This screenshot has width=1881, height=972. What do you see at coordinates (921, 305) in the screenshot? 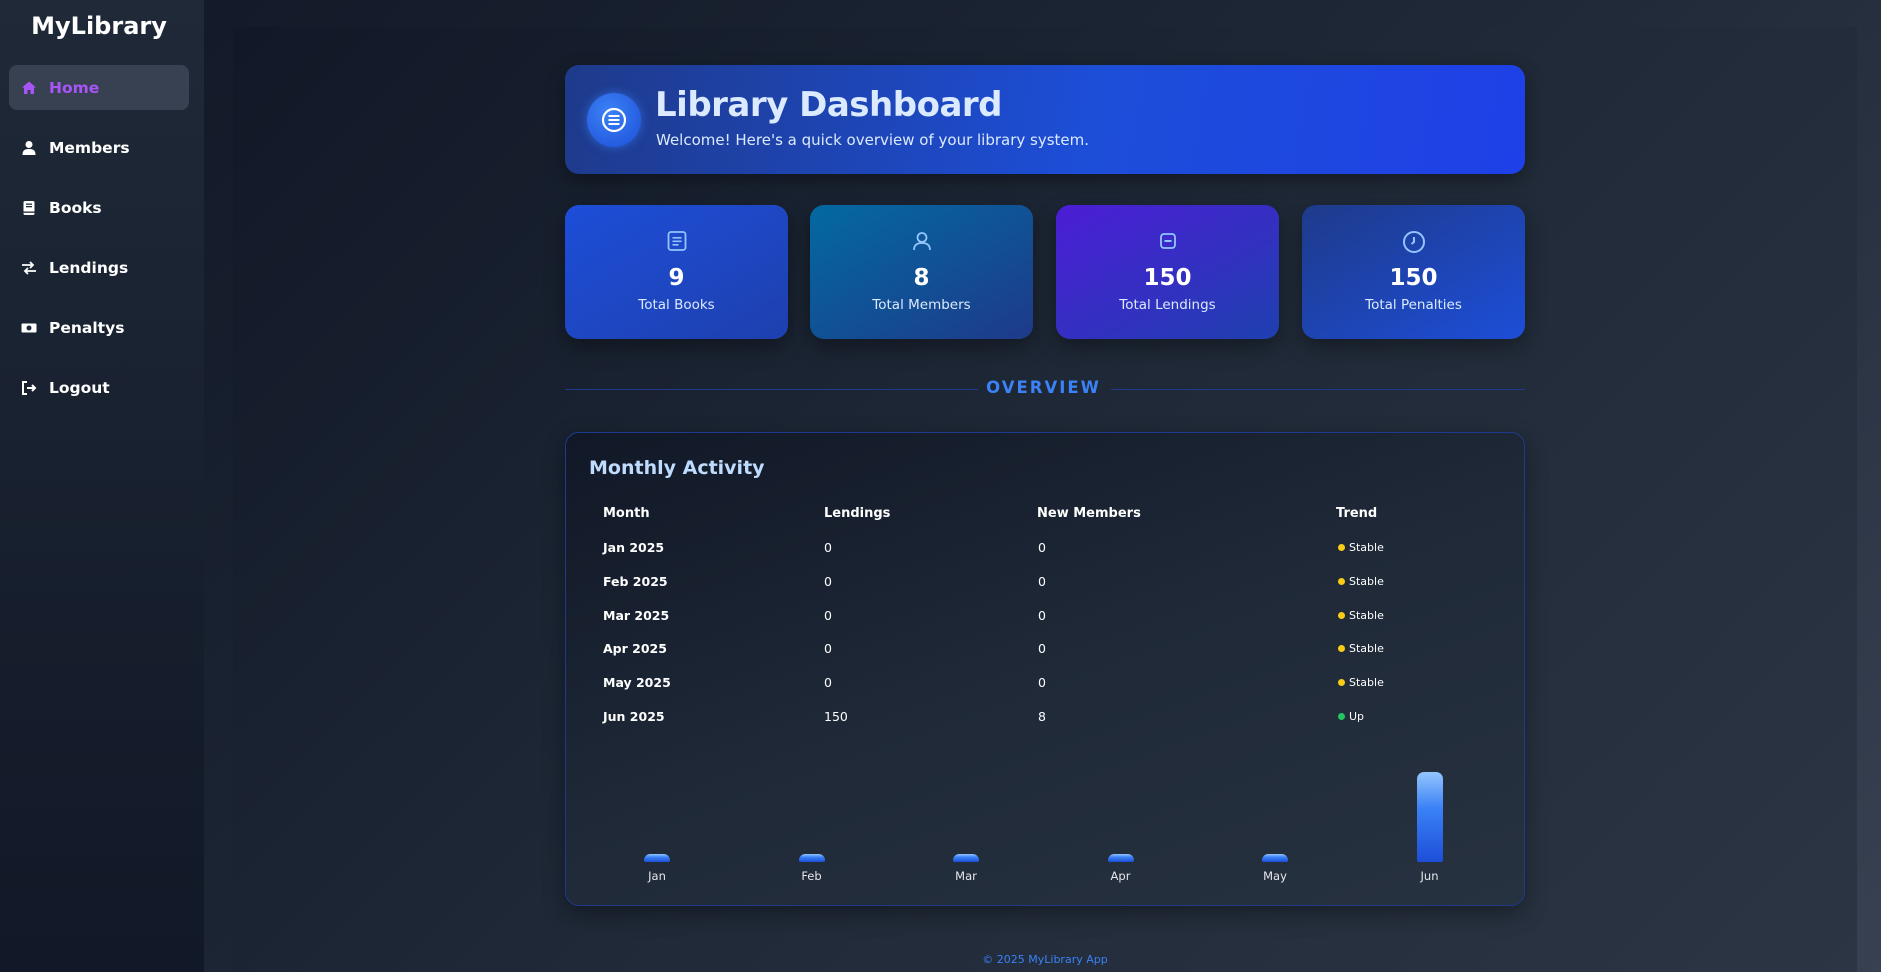
I see `stat-label: Total Members` at bounding box center [921, 305].